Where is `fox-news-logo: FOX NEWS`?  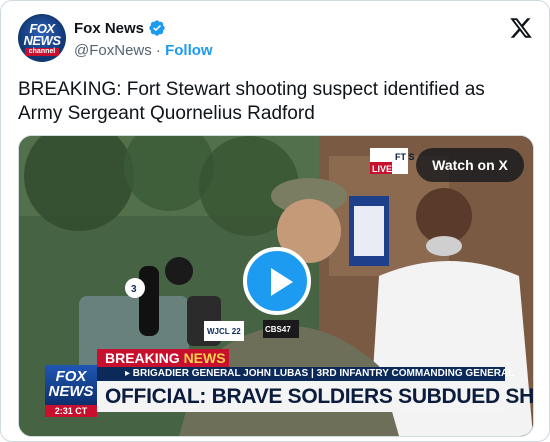
fox-news-logo: FOX NEWS is located at coordinates (71, 385).